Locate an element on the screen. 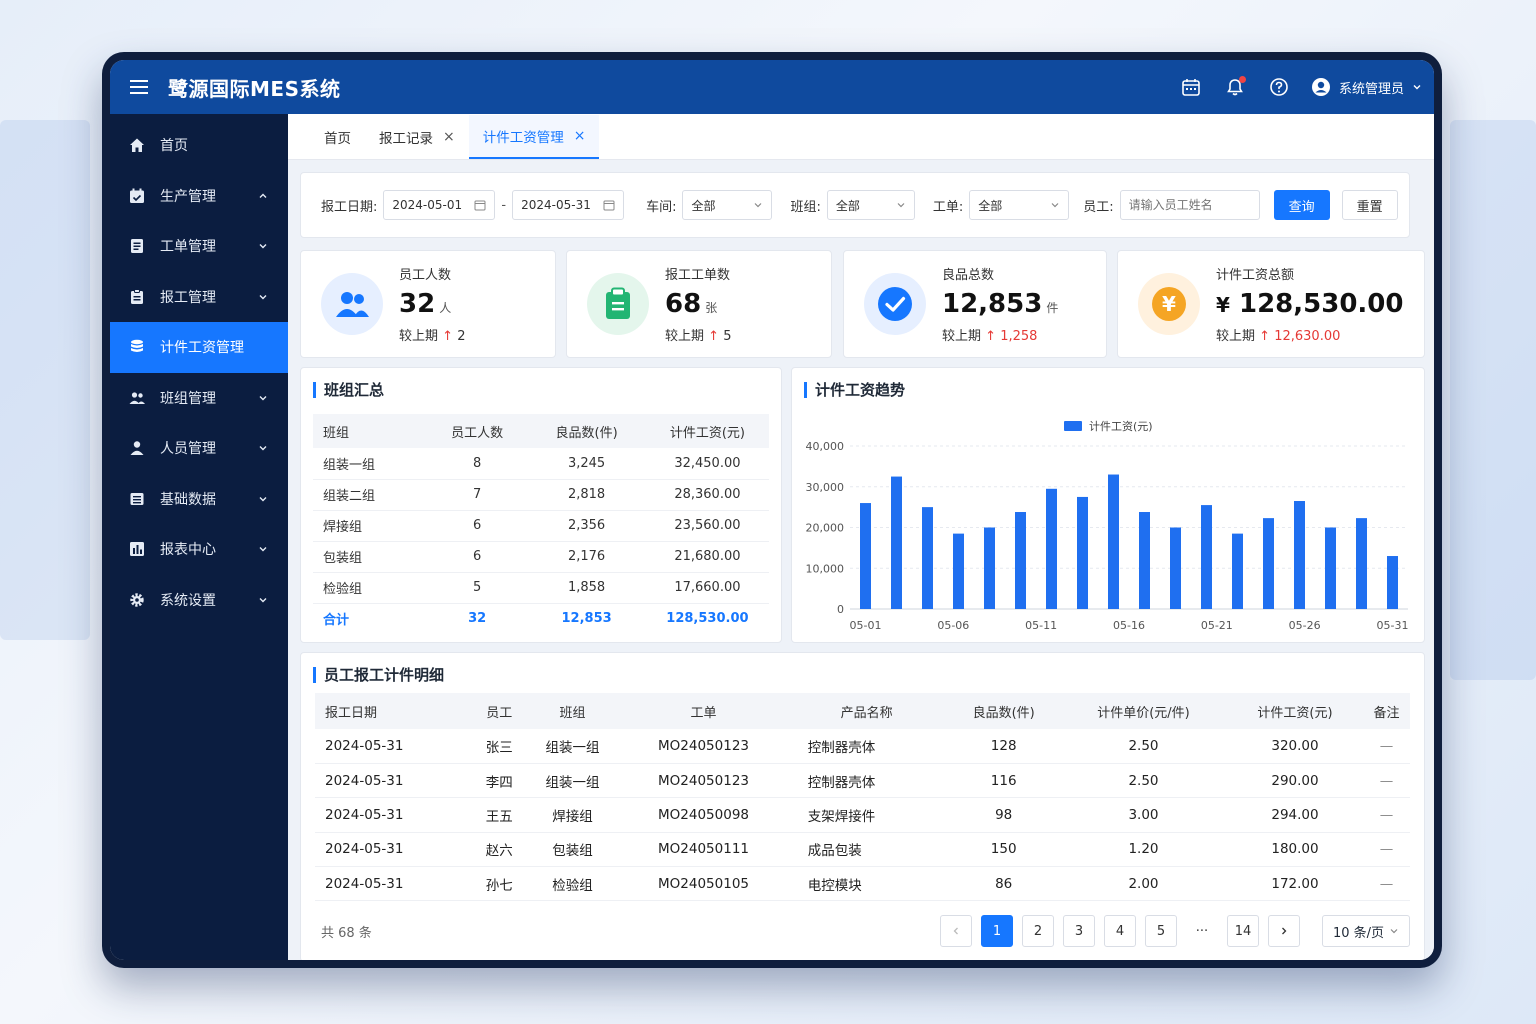 The width and height of the screenshot is (1536, 1024). table-cell: 8 is located at coordinates (477, 464).